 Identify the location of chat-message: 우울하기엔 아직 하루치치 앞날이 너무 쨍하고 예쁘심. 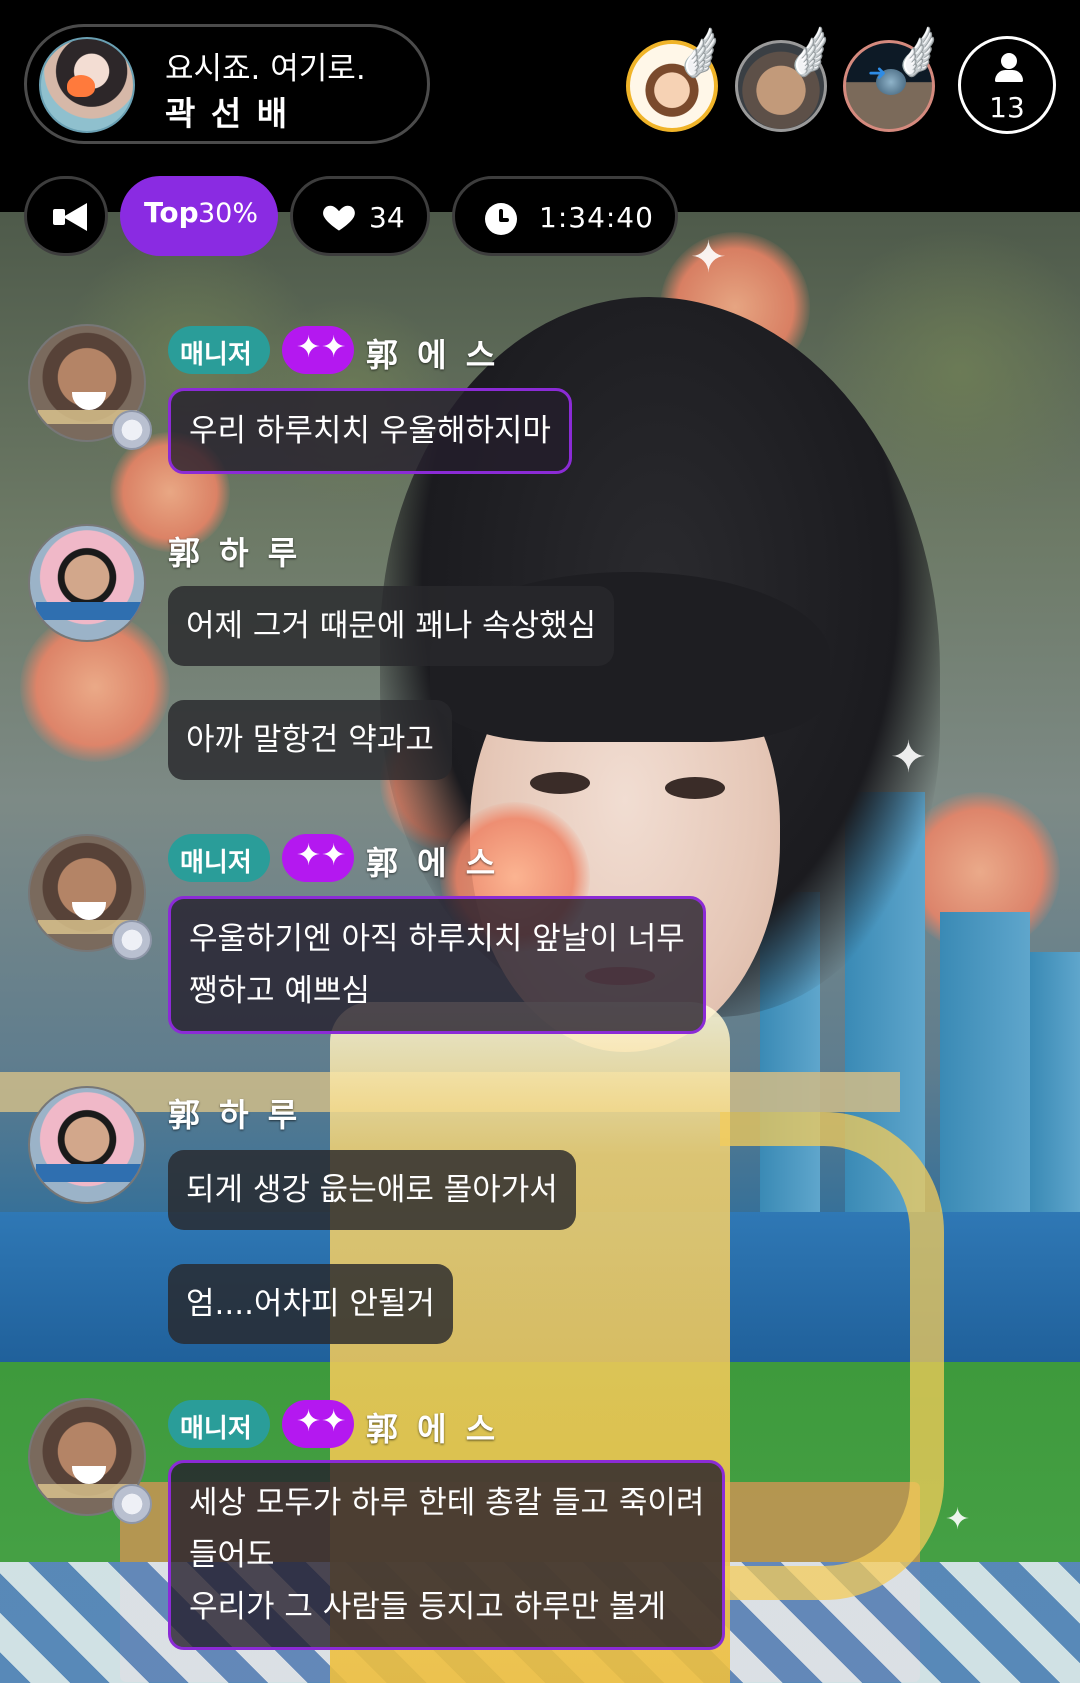
(437, 965).